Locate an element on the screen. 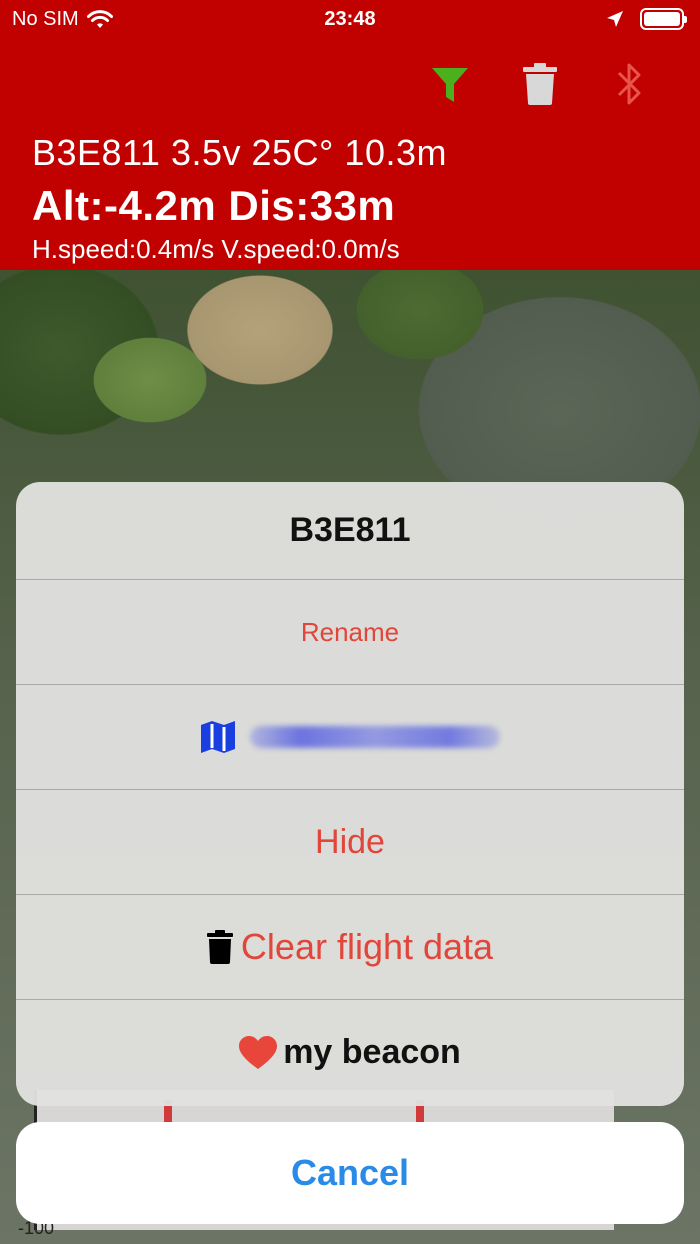 The image size is (700, 1244). cancel-button: Cancel is located at coordinates (350, 1173).